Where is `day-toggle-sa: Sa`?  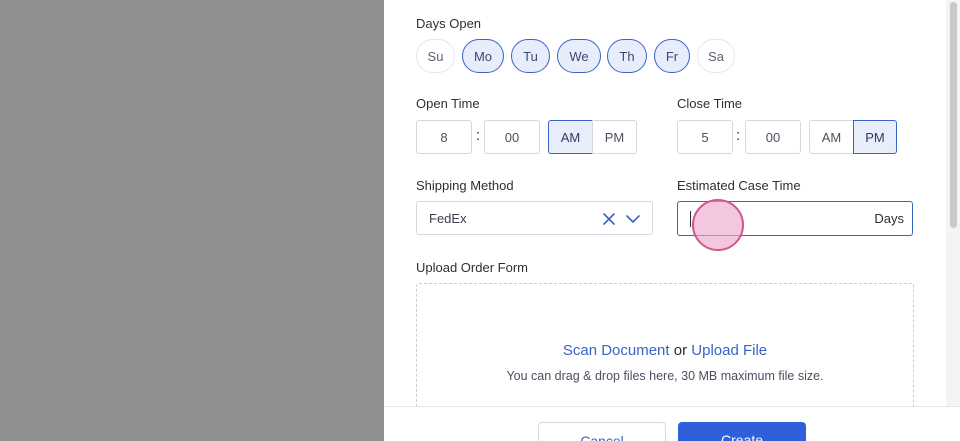
day-toggle-sa: Sa is located at coordinates (716, 56).